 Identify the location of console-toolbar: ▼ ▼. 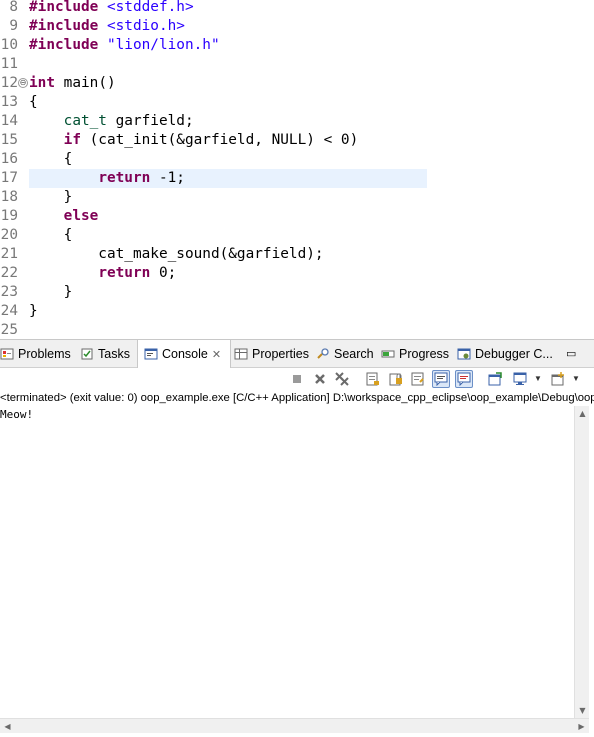
(297, 379).